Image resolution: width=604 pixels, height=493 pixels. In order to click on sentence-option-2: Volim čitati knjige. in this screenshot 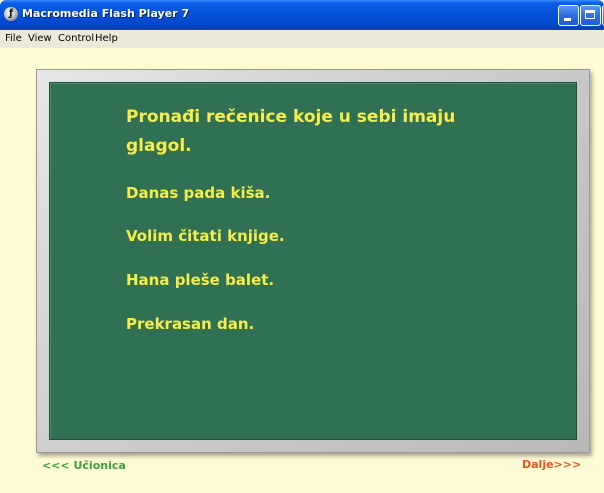, I will do `click(205, 236)`.